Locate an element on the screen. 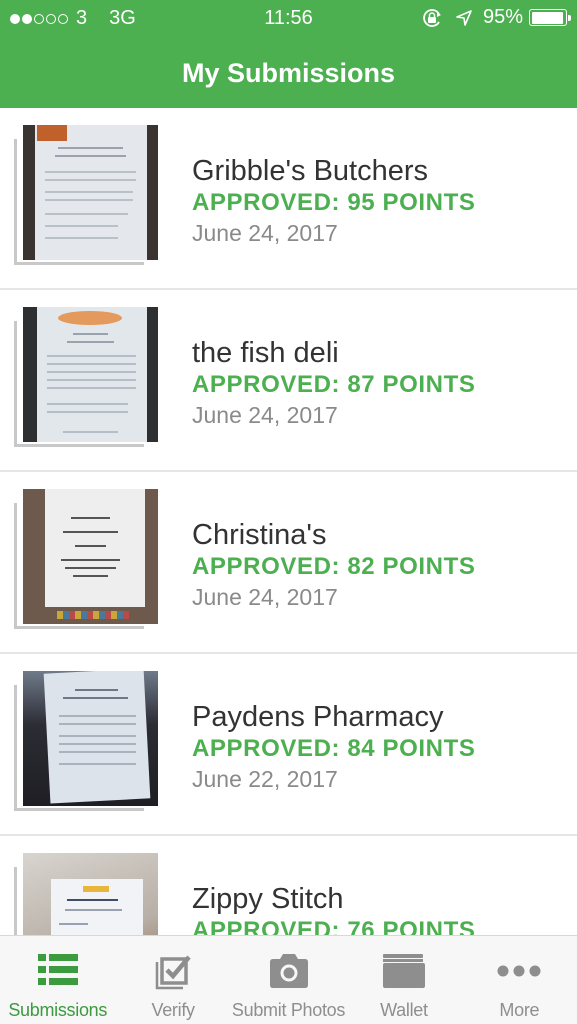  submission-item: Zippy Stitch APPROVED: 76 POINTS is located at coordinates (288, 885).